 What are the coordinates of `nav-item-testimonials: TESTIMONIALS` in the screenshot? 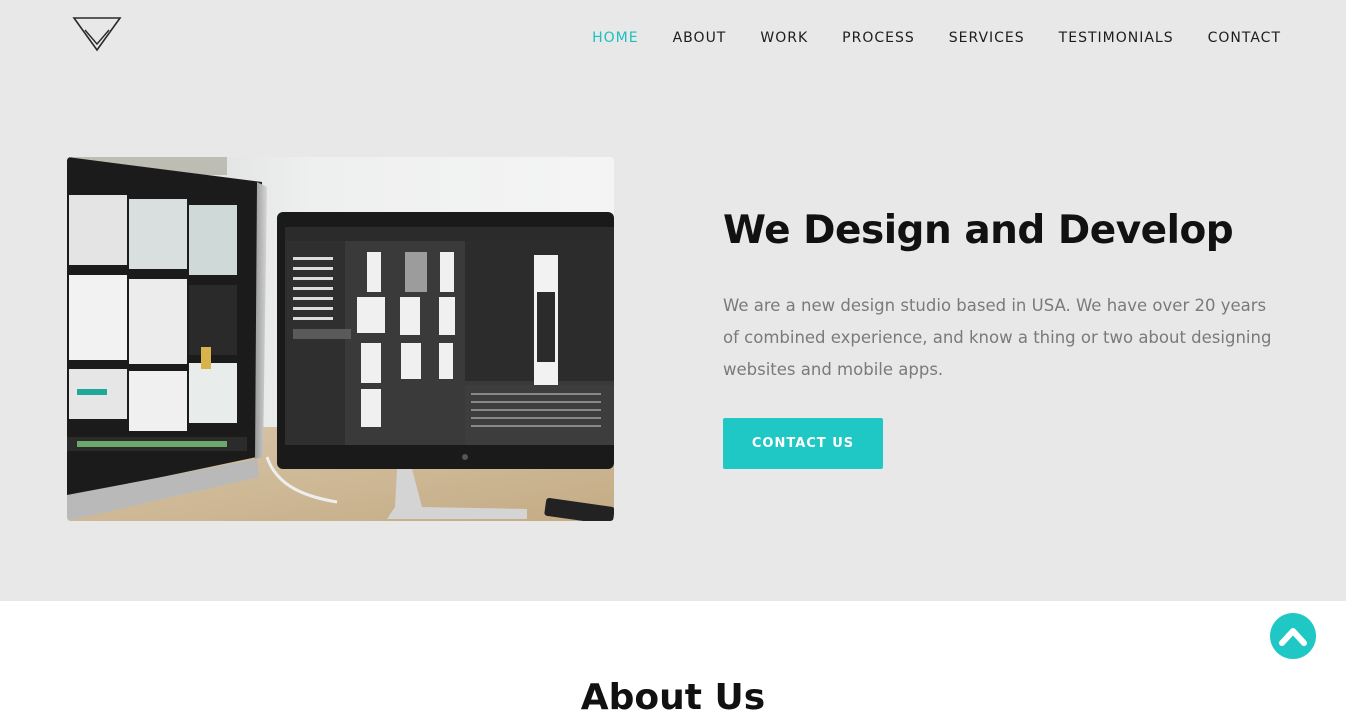 It's located at (1116, 38).